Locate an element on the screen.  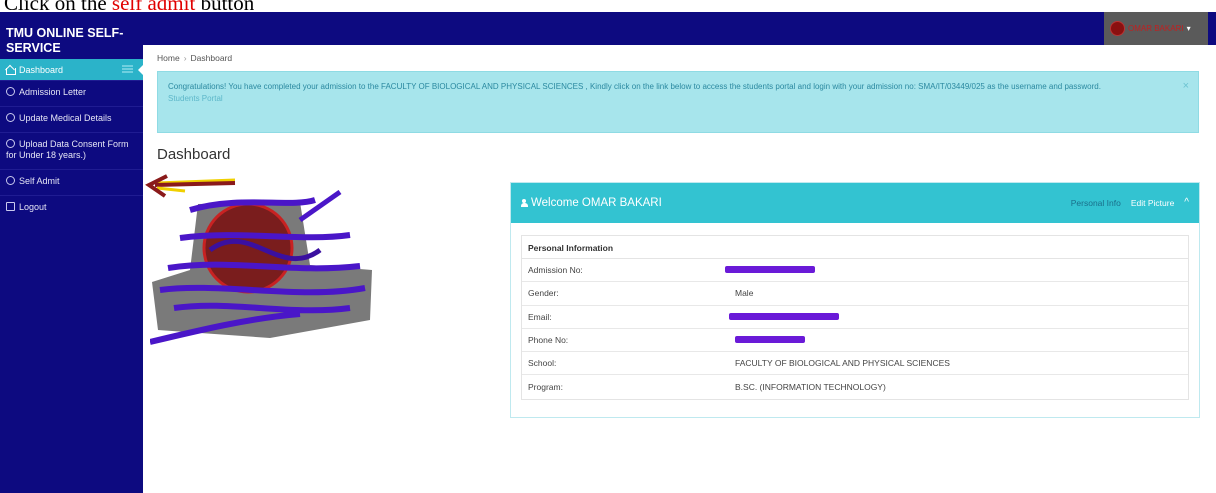
brand-title: TMU ONLINE SELF-SERVICE is located at coordinates (65, 40).